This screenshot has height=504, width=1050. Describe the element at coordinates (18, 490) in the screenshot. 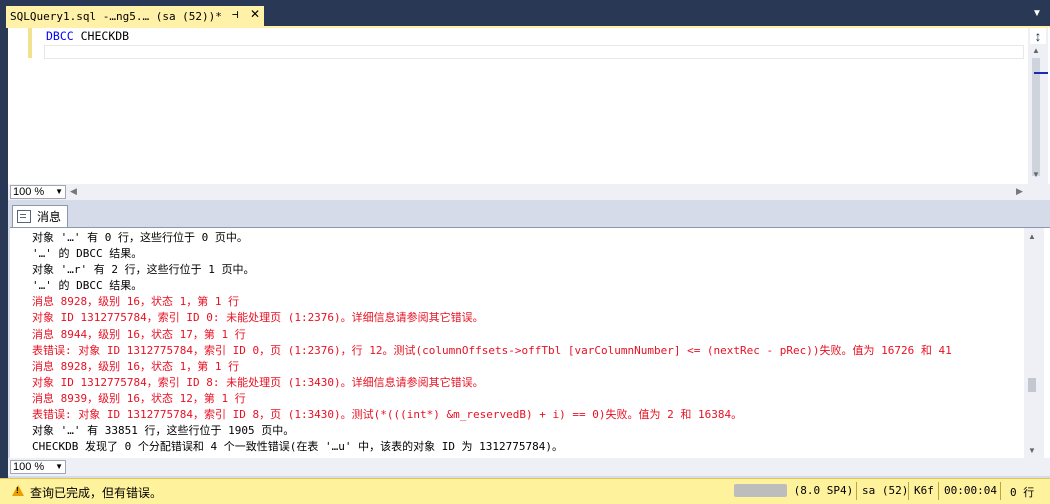

I see `warning-icon: !` at that location.